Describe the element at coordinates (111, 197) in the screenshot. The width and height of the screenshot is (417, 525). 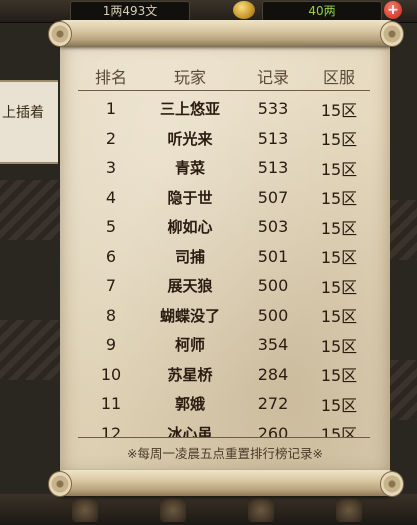
I see `rank-cell: 4` at that location.